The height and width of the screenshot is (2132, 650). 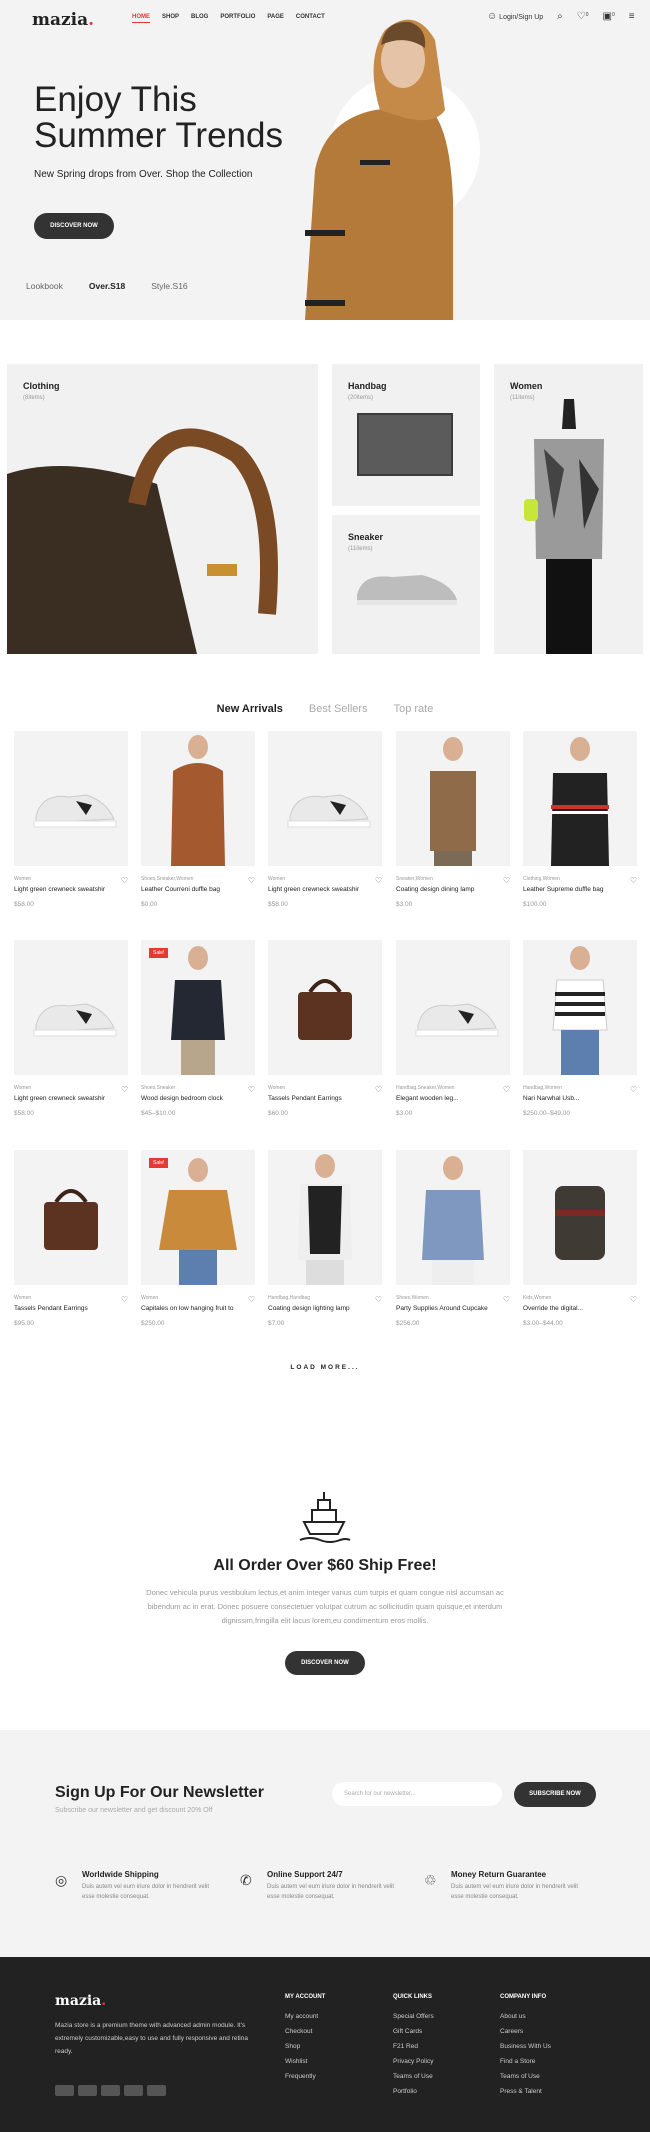 What do you see at coordinates (609, 17) in the screenshot?
I see `cart-button: ▣0` at bounding box center [609, 17].